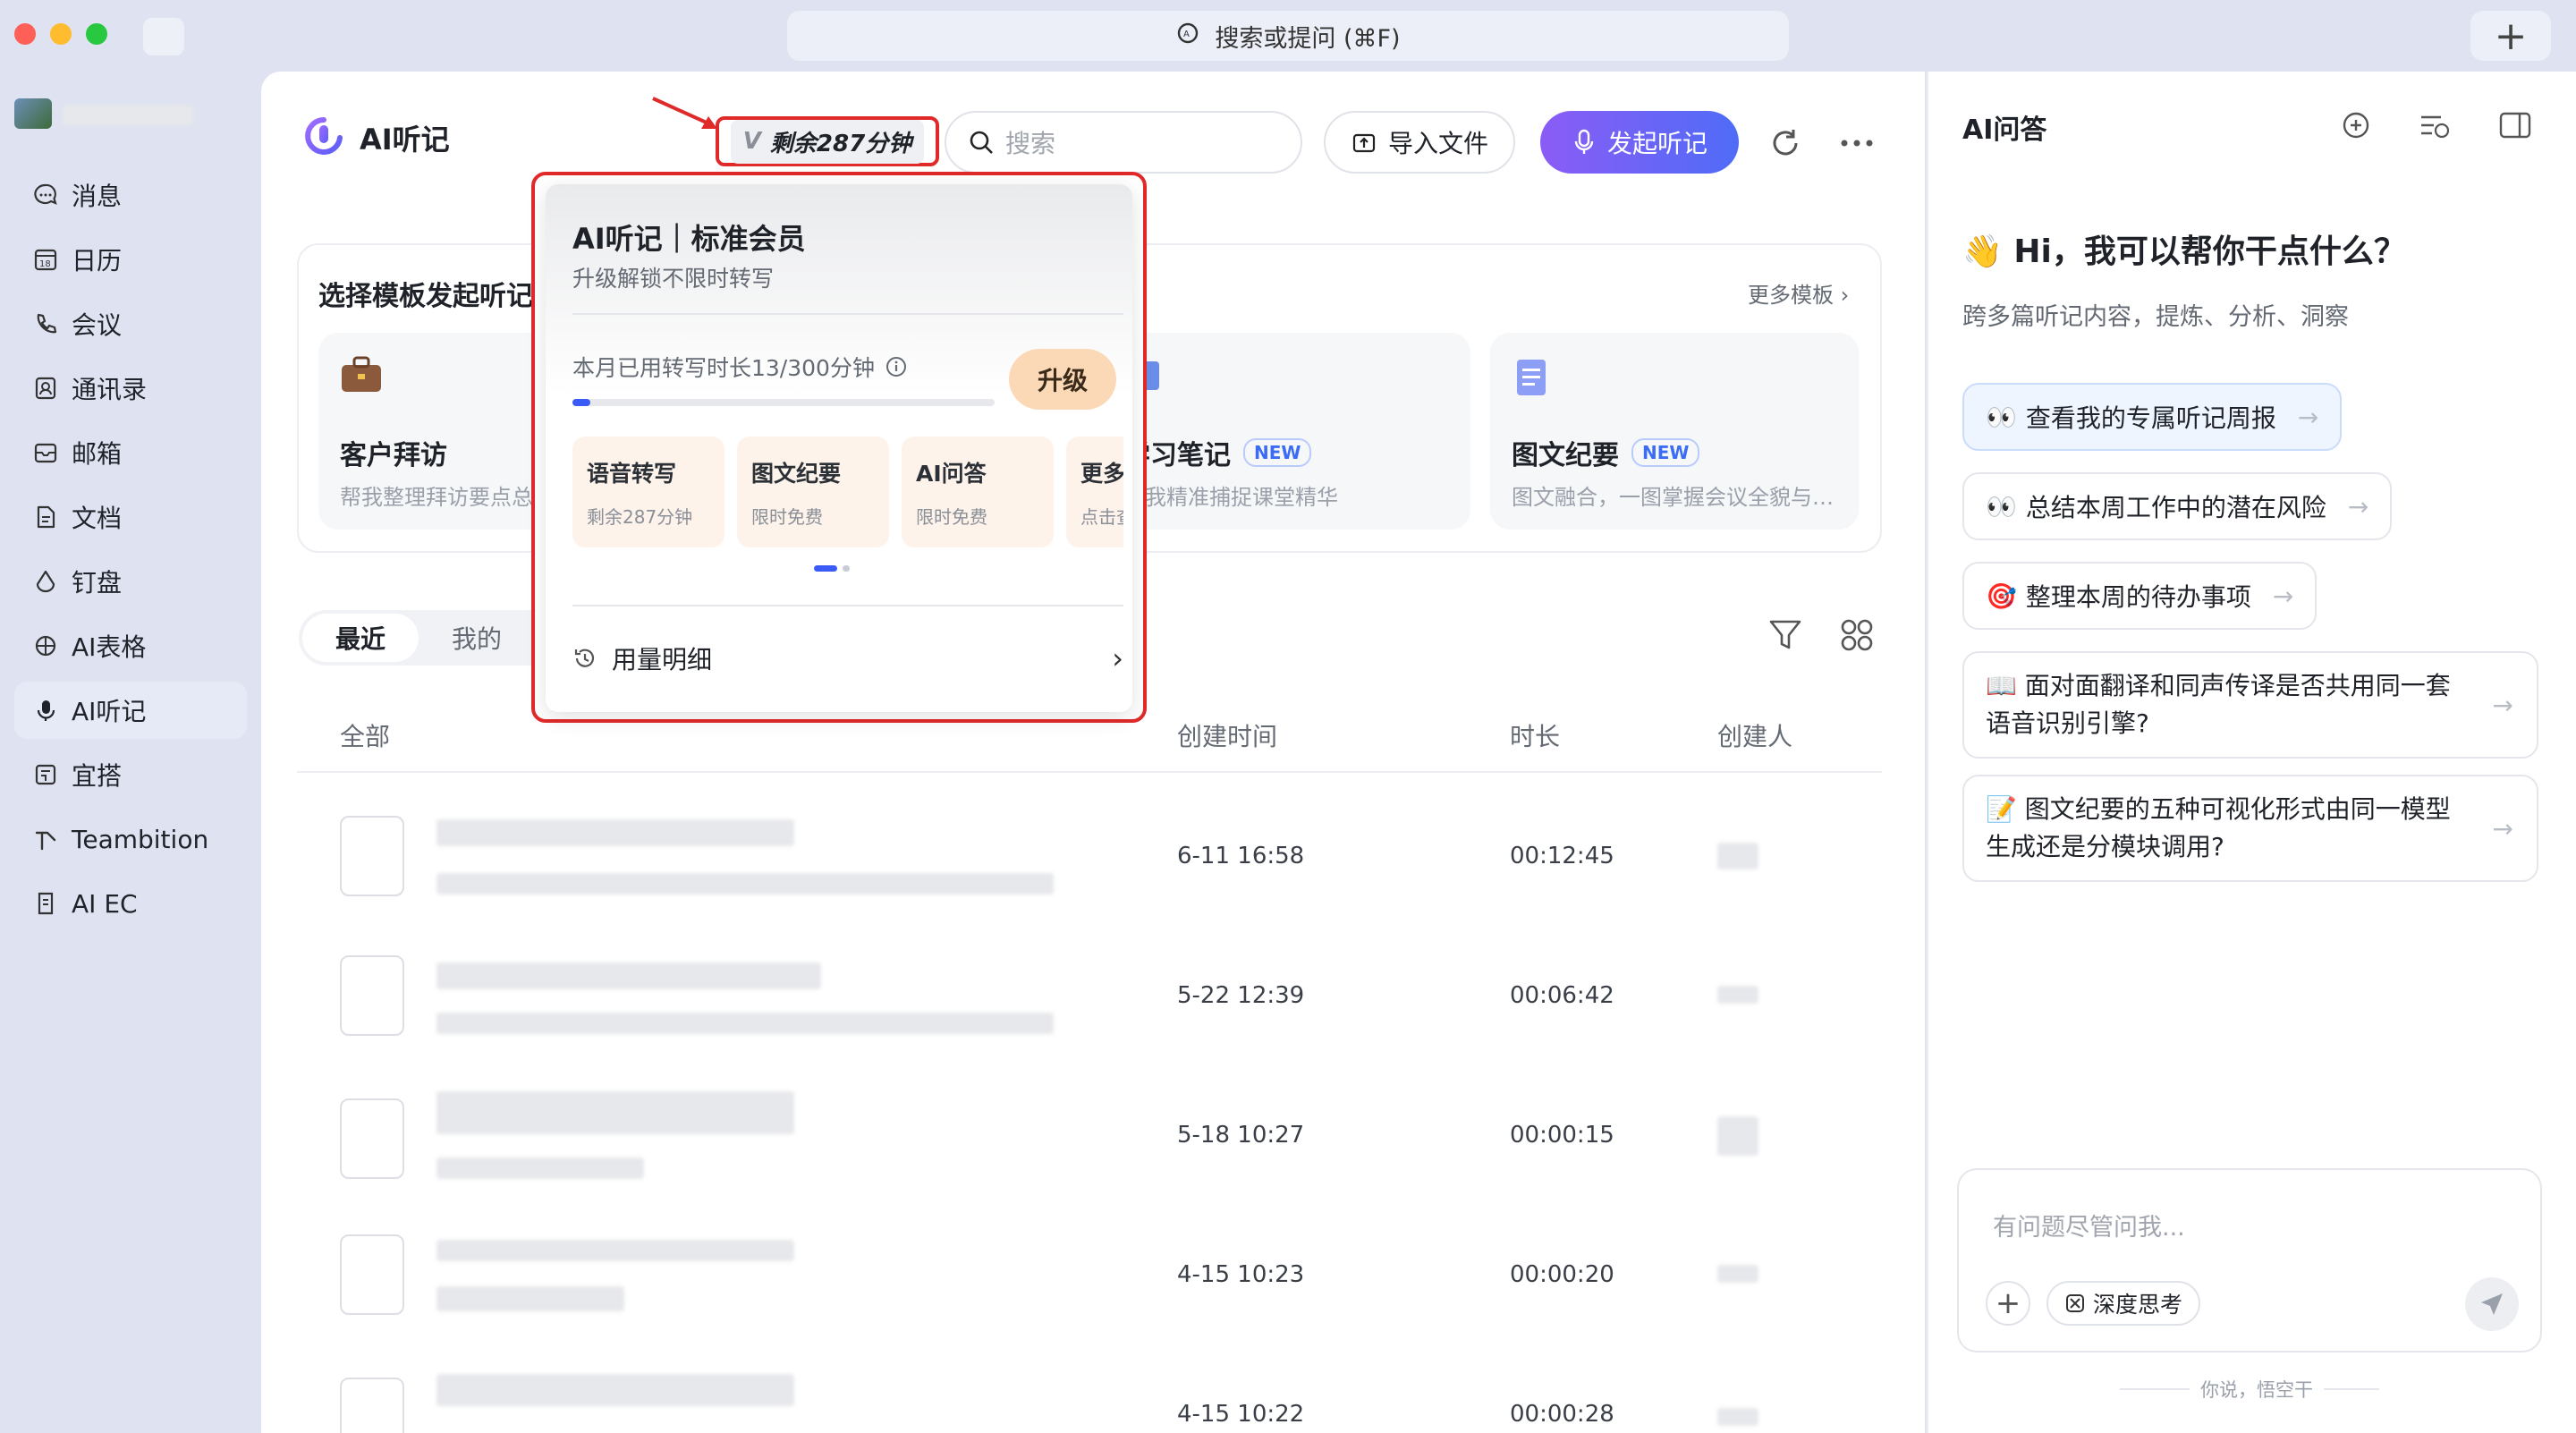  Describe the element at coordinates (2155, 317) in the screenshot. I see `qa-subtitle: 跨多篇听记内容，提炼、分析、洞察` at that location.